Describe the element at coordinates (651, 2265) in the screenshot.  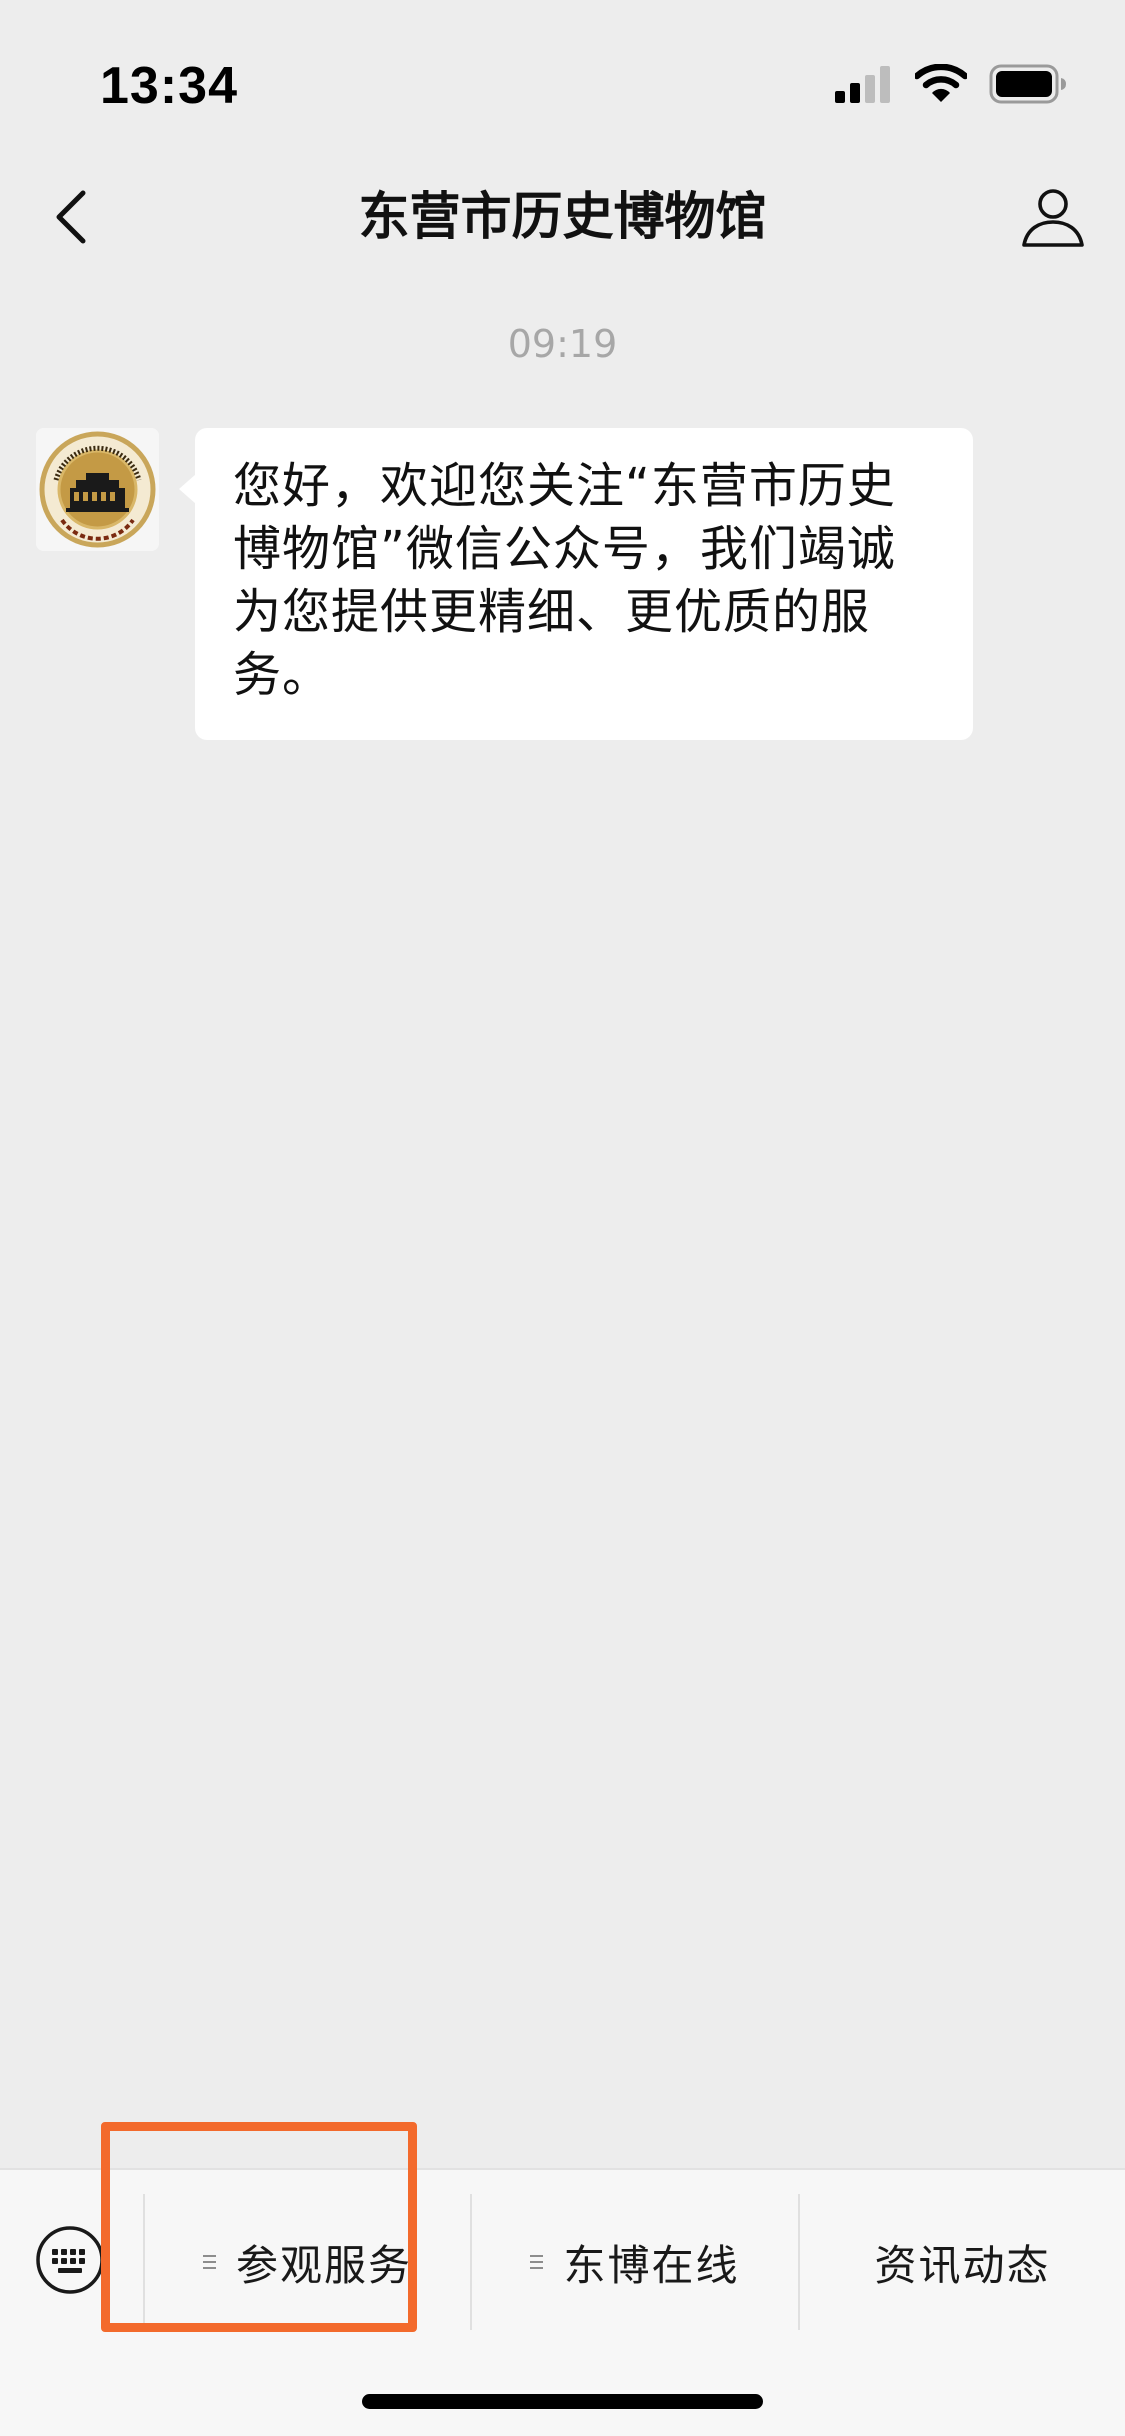
I see `menu-item-label: 东博在线` at that location.